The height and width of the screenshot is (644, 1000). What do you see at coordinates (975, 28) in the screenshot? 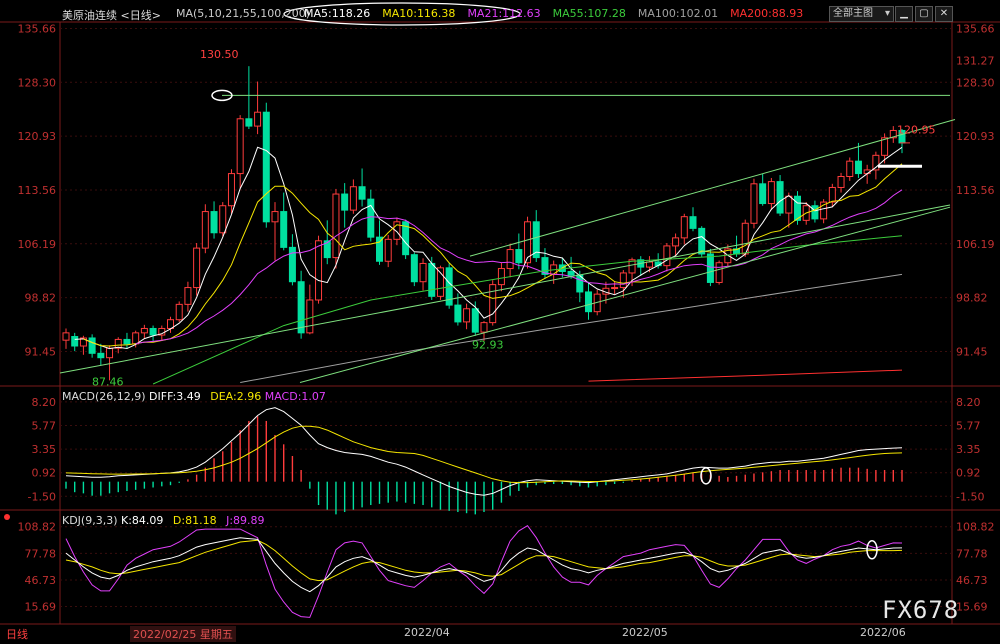
I see `price-tick-right: 135.66` at bounding box center [975, 28].